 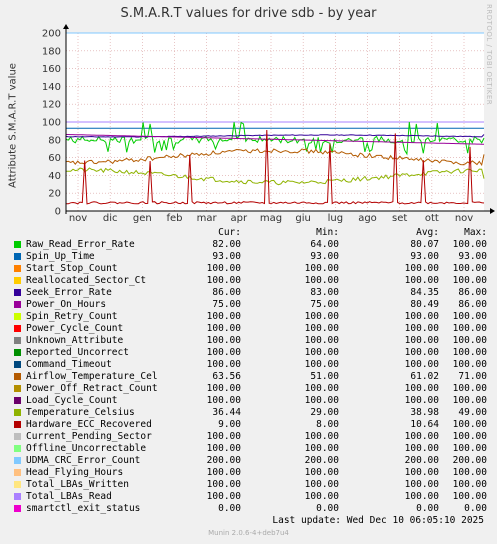 What do you see at coordinates (229, 424) in the screenshot?
I see `legend-cur-value: 9.00` at bounding box center [229, 424].